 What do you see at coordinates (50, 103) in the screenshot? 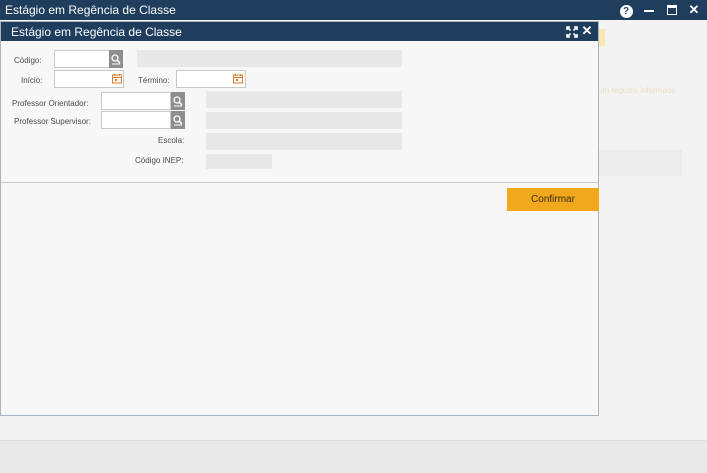
I see `prof-orientador-label: Professor Orientador:` at bounding box center [50, 103].